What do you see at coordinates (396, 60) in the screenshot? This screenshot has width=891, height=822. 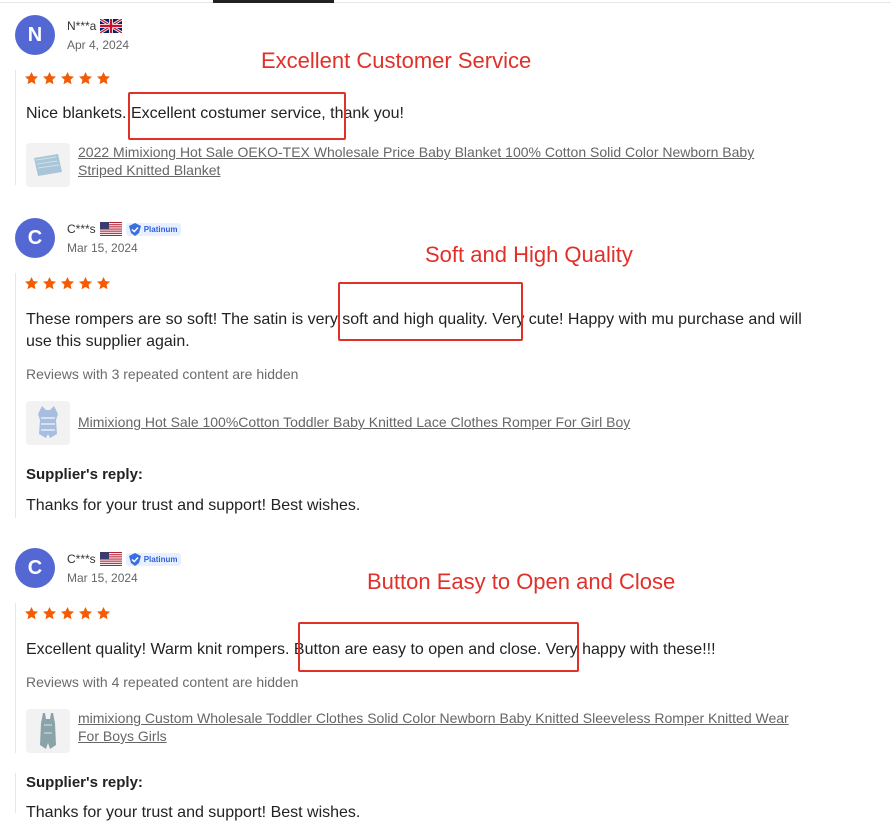 I see `annotation-label: Excellent Customer Service` at bounding box center [396, 60].